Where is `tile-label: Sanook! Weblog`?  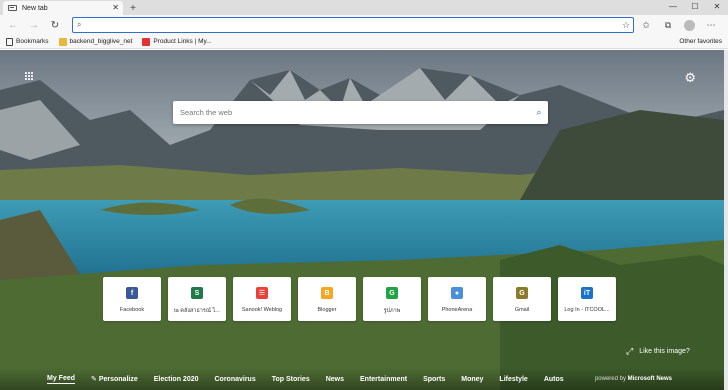 tile-label: Sanook! Weblog is located at coordinates (262, 310).